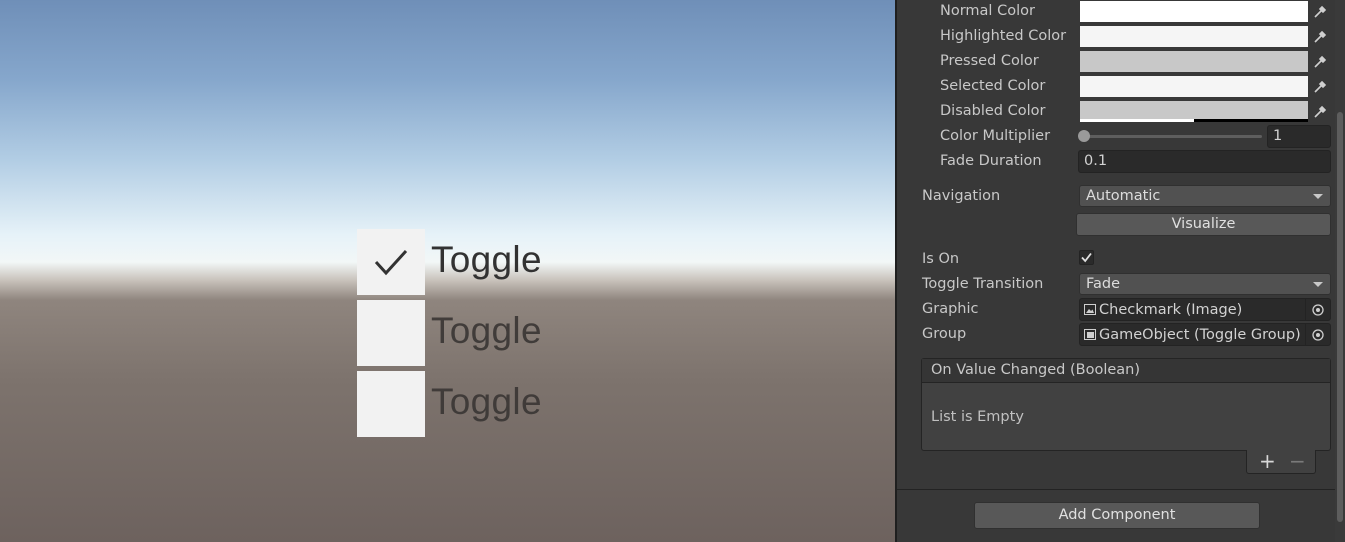 The height and width of the screenshot is (542, 1345). Describe the element at coordinates (995, 136) in the screenshot. I see `color-multiplier-label: Color Multiplier` at that location.